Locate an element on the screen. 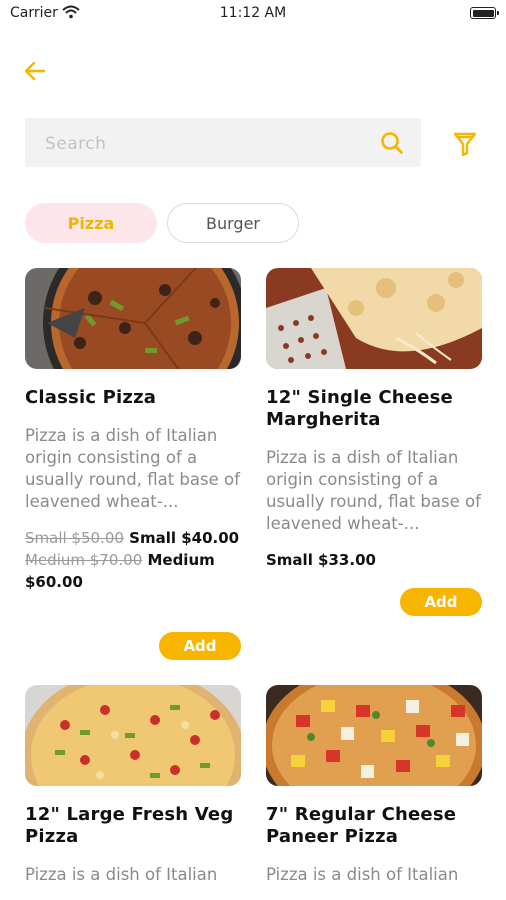 This screenshot has width=506, height=900. chip-label: Pizza is located at coordinates (91, 223).